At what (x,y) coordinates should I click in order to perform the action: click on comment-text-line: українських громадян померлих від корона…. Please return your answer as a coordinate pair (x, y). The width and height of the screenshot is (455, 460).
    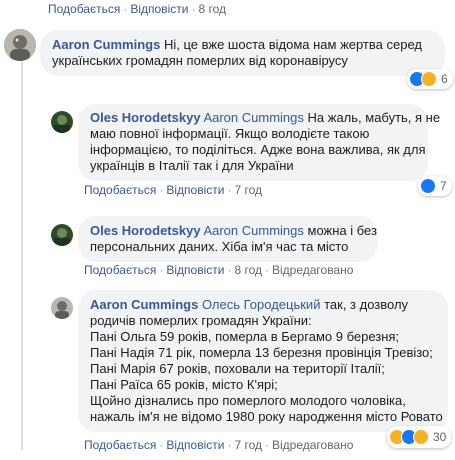
    Looking at the image, I should click on (200, 60).